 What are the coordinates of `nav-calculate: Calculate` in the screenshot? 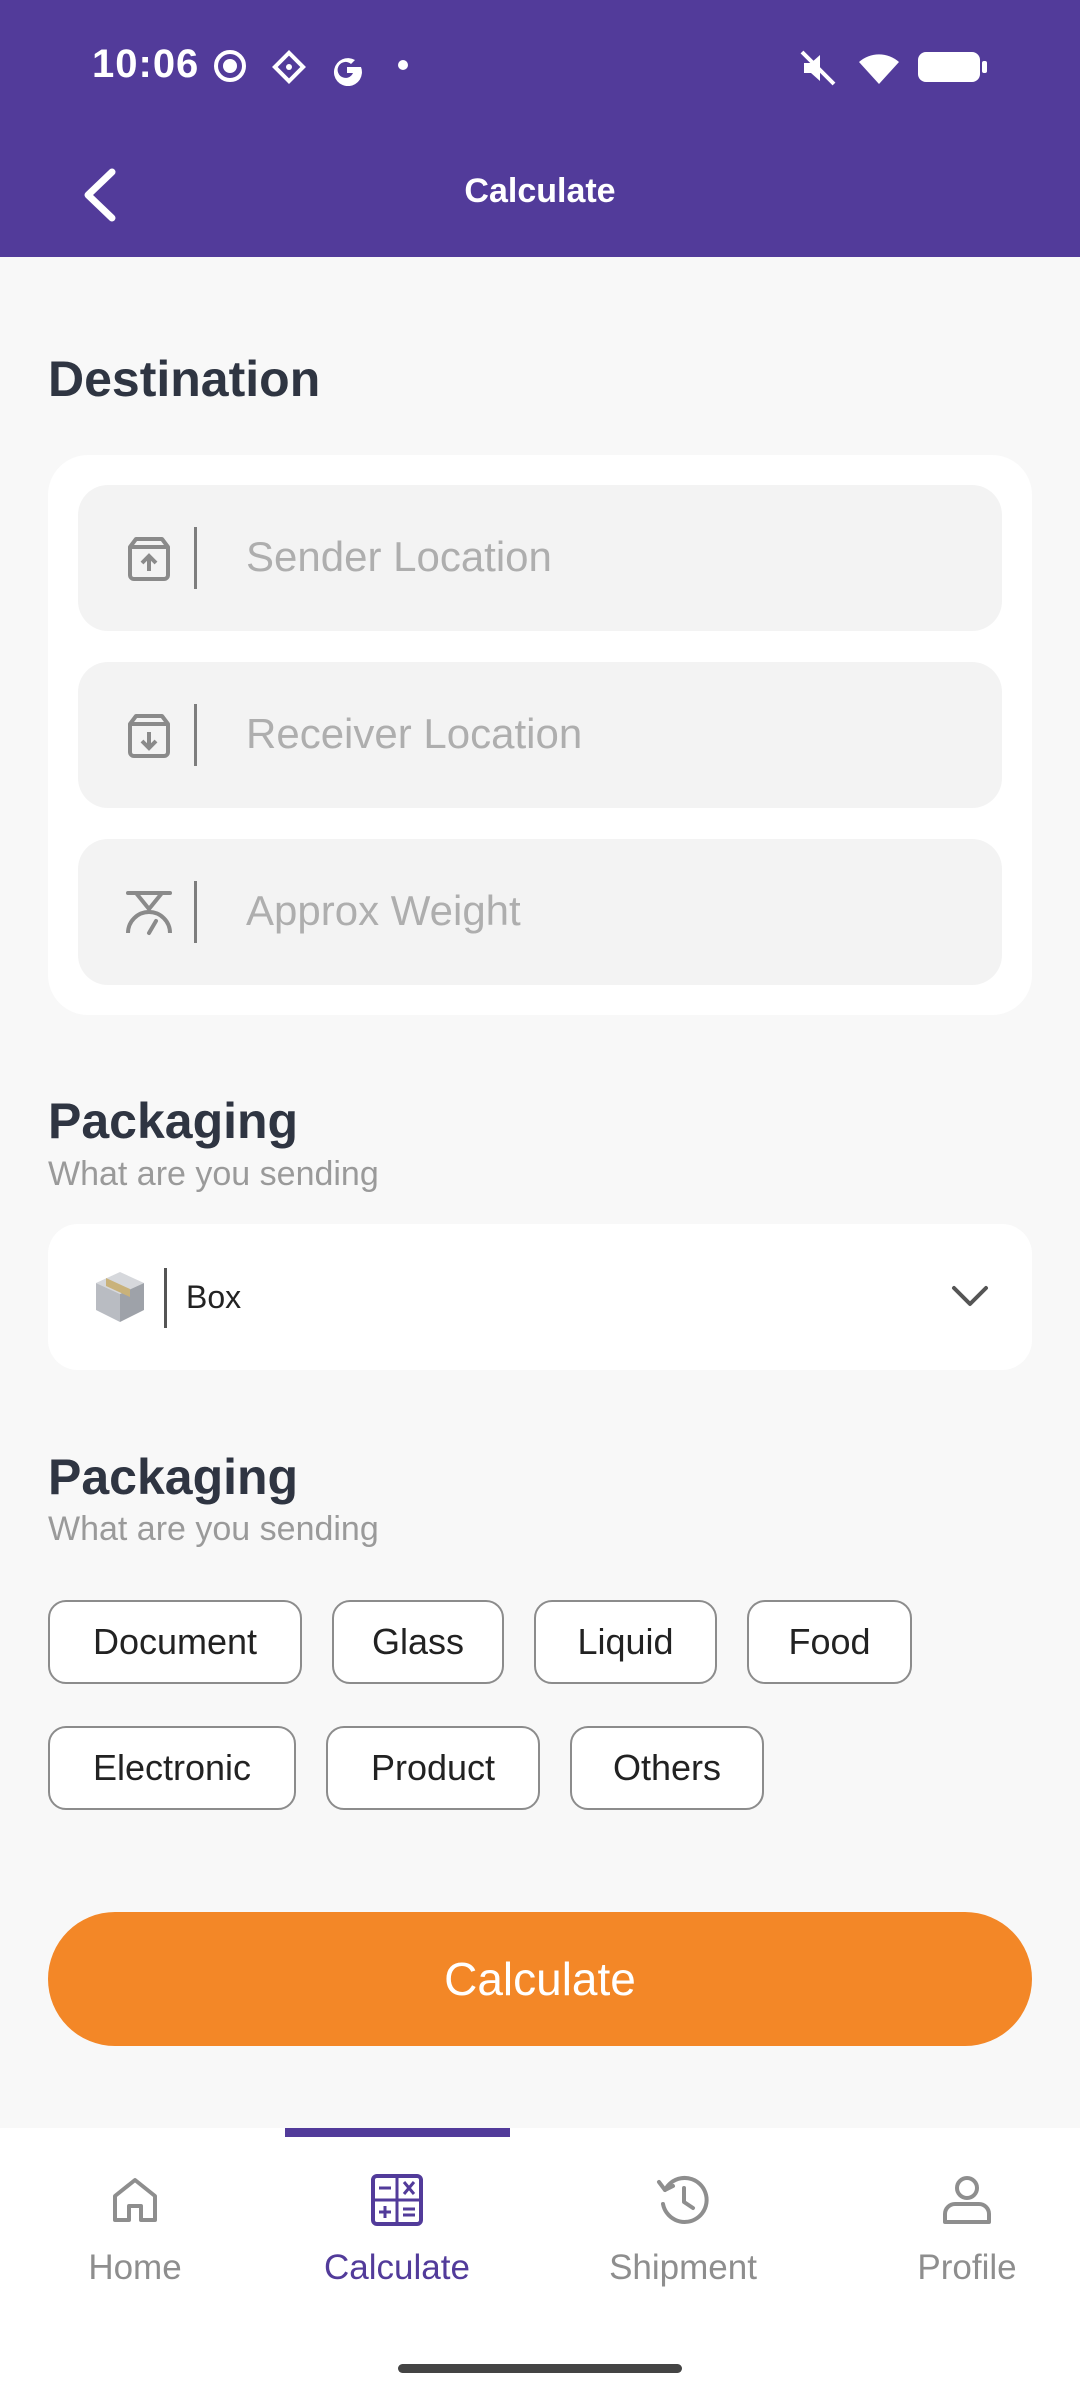 It's located at (397, 2228).